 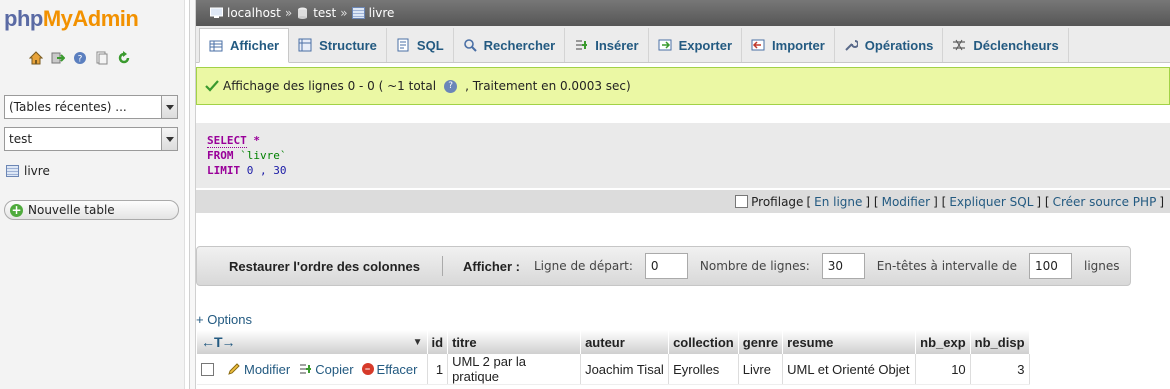 What do you see at coordinates (889, 45) in the screenshot?
I see `tab-operations: Opérations` at bounding box center [889, 45].